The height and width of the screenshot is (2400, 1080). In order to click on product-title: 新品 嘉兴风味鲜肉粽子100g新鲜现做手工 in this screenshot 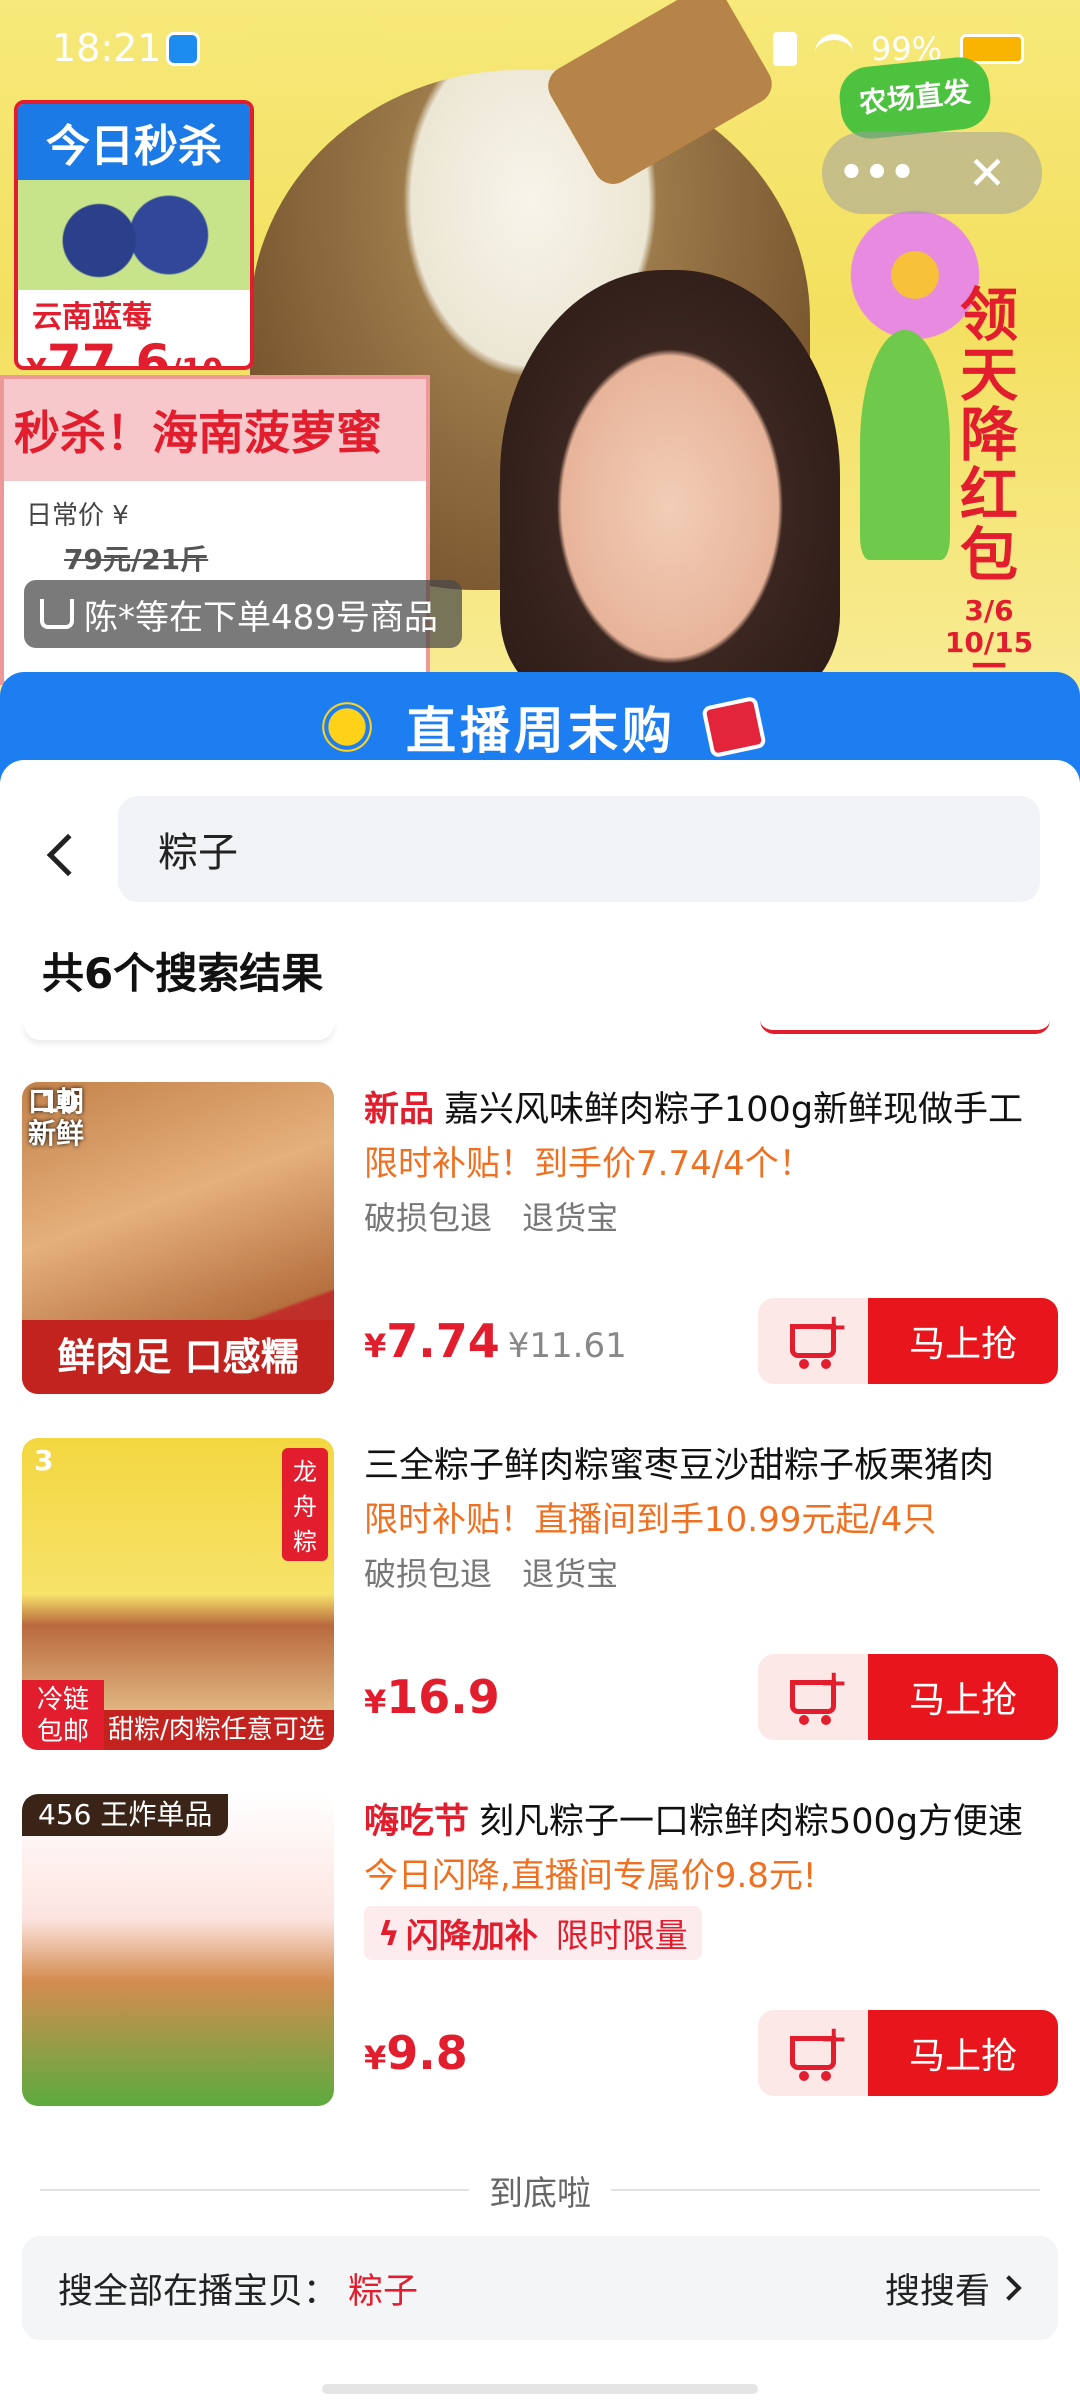, I will do `click(714, 1110)`.